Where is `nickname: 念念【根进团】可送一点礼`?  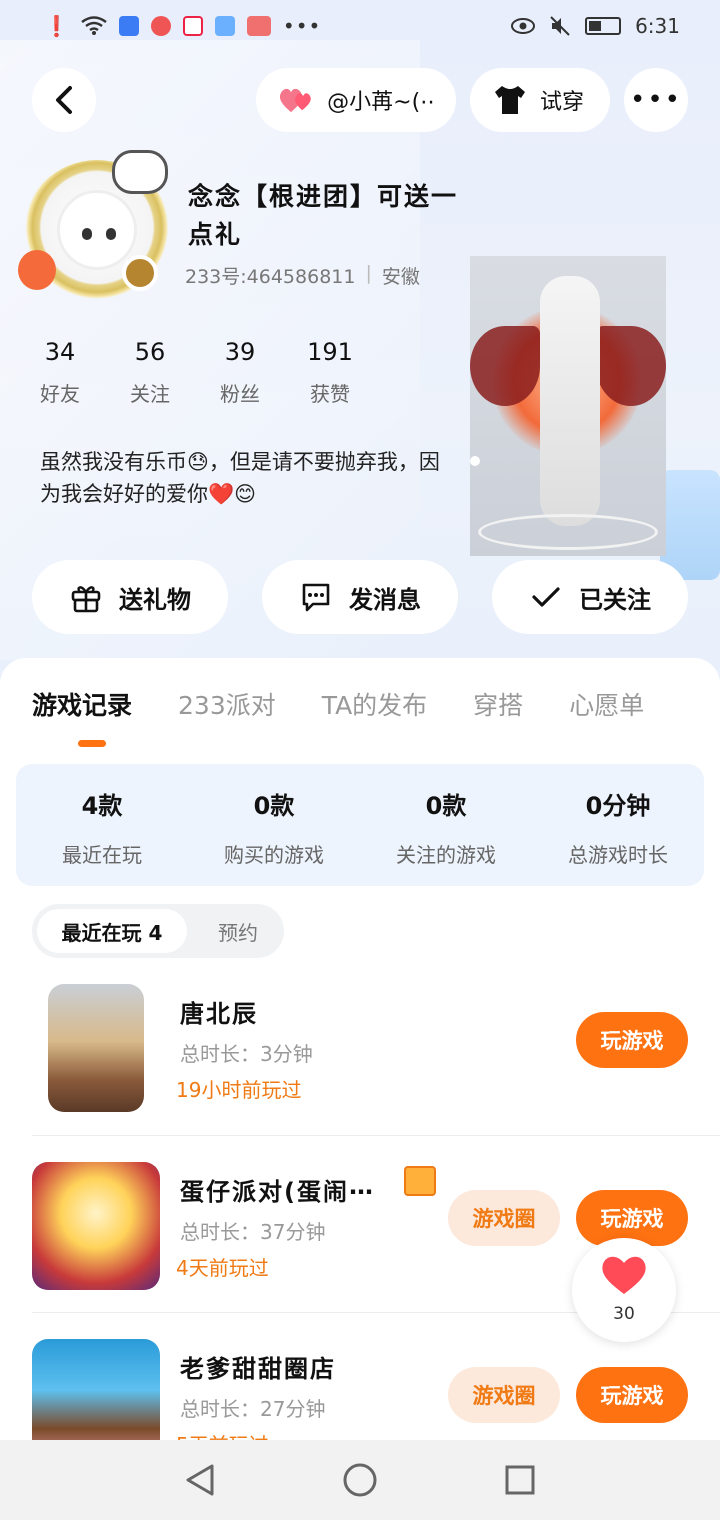 nickname: 念念【根进团】可送一点礼 is located at coordinates (323, 215).